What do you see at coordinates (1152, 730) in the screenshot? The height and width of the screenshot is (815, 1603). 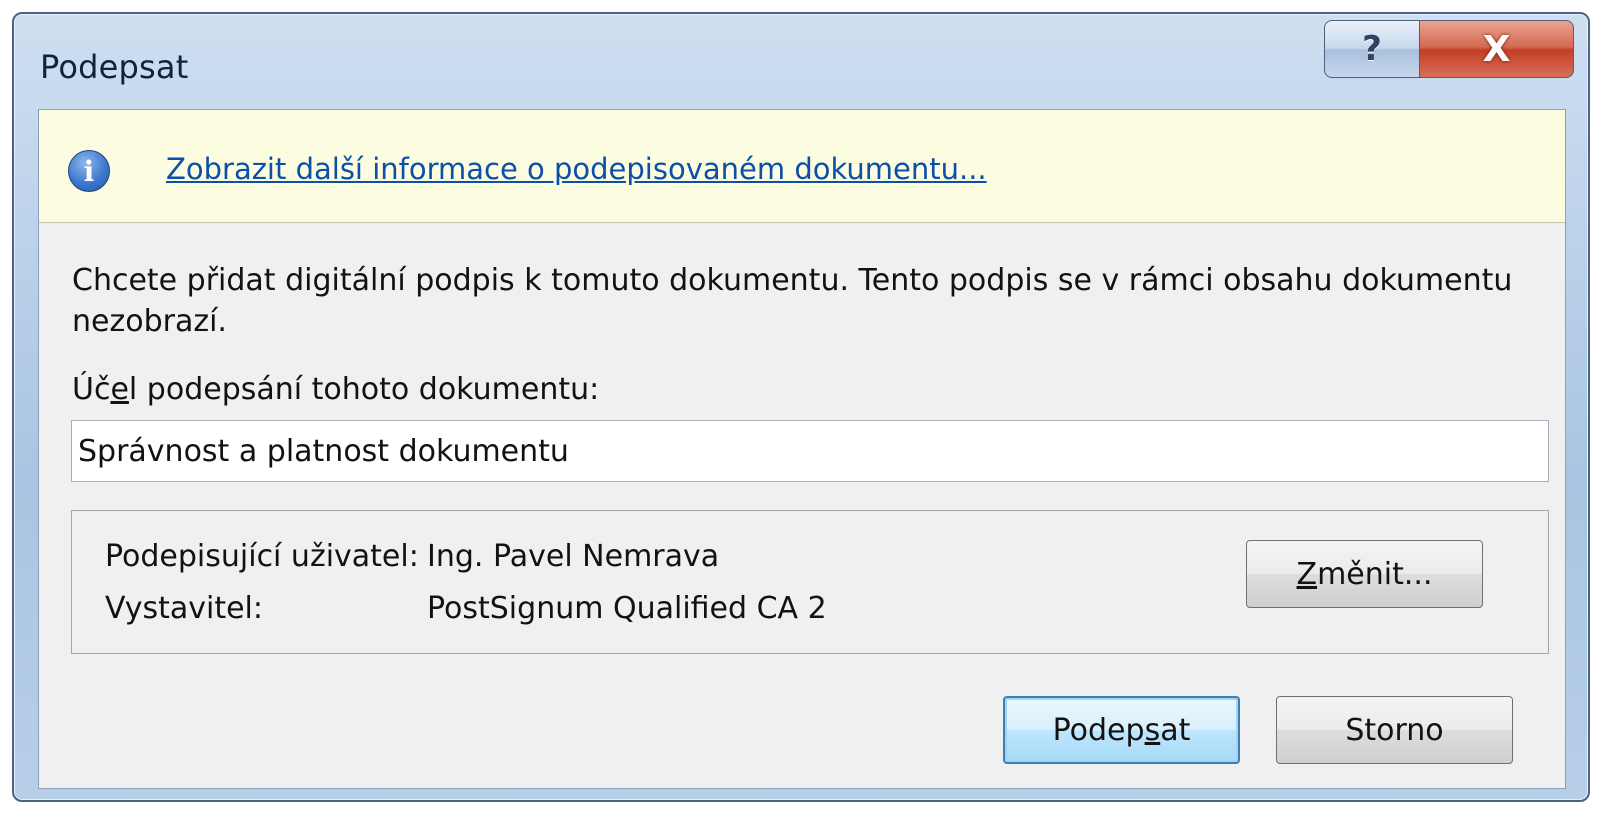 I see `sign-accelerator: s` at bounding box center [1152, 730].